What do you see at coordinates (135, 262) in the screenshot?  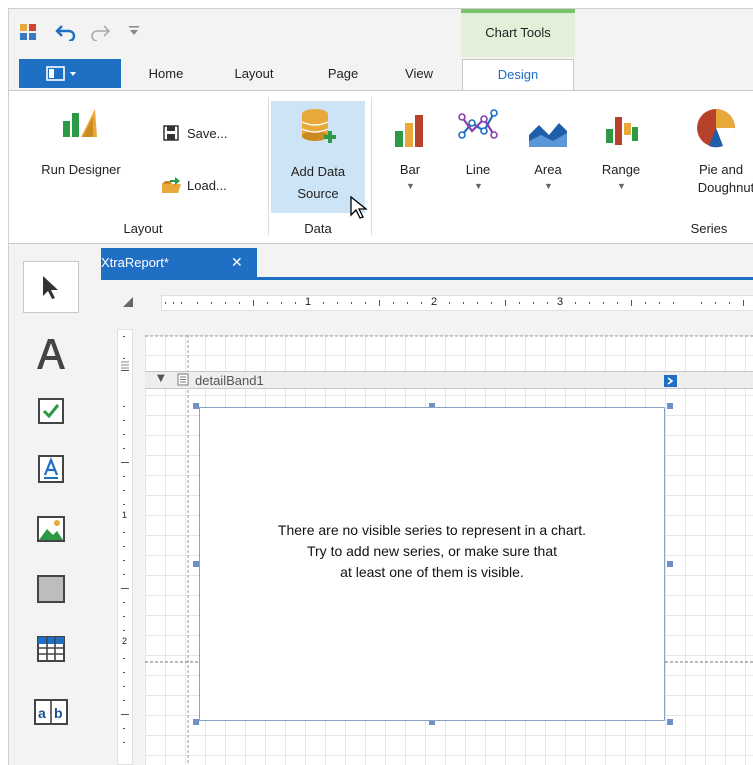 I see `document-tab-title: XtraReport*` at bounding box center [135, 262].